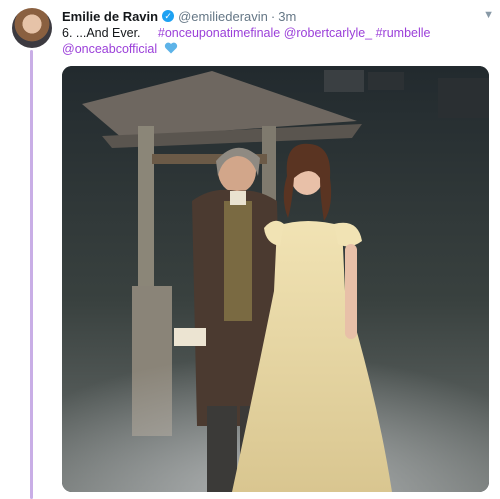  I want to click on mention-link: @onceabcofficial, so click(109, 49).